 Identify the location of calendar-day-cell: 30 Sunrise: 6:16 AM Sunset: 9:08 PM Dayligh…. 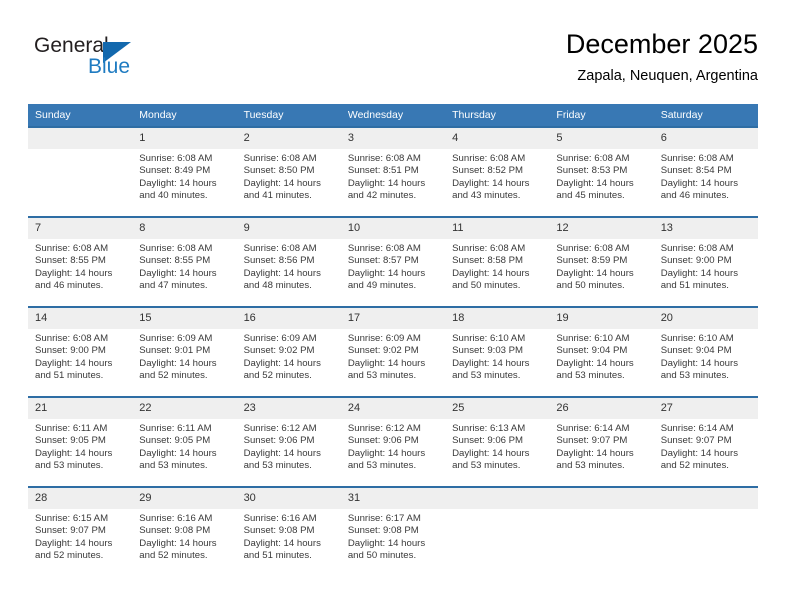
(288, 531).